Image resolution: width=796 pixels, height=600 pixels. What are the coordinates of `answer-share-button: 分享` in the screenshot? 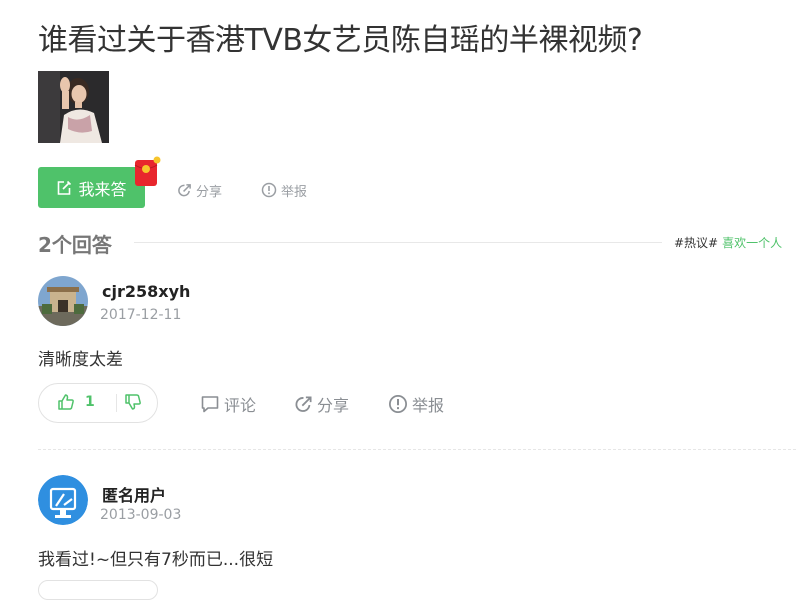 It's located at (321, 404).